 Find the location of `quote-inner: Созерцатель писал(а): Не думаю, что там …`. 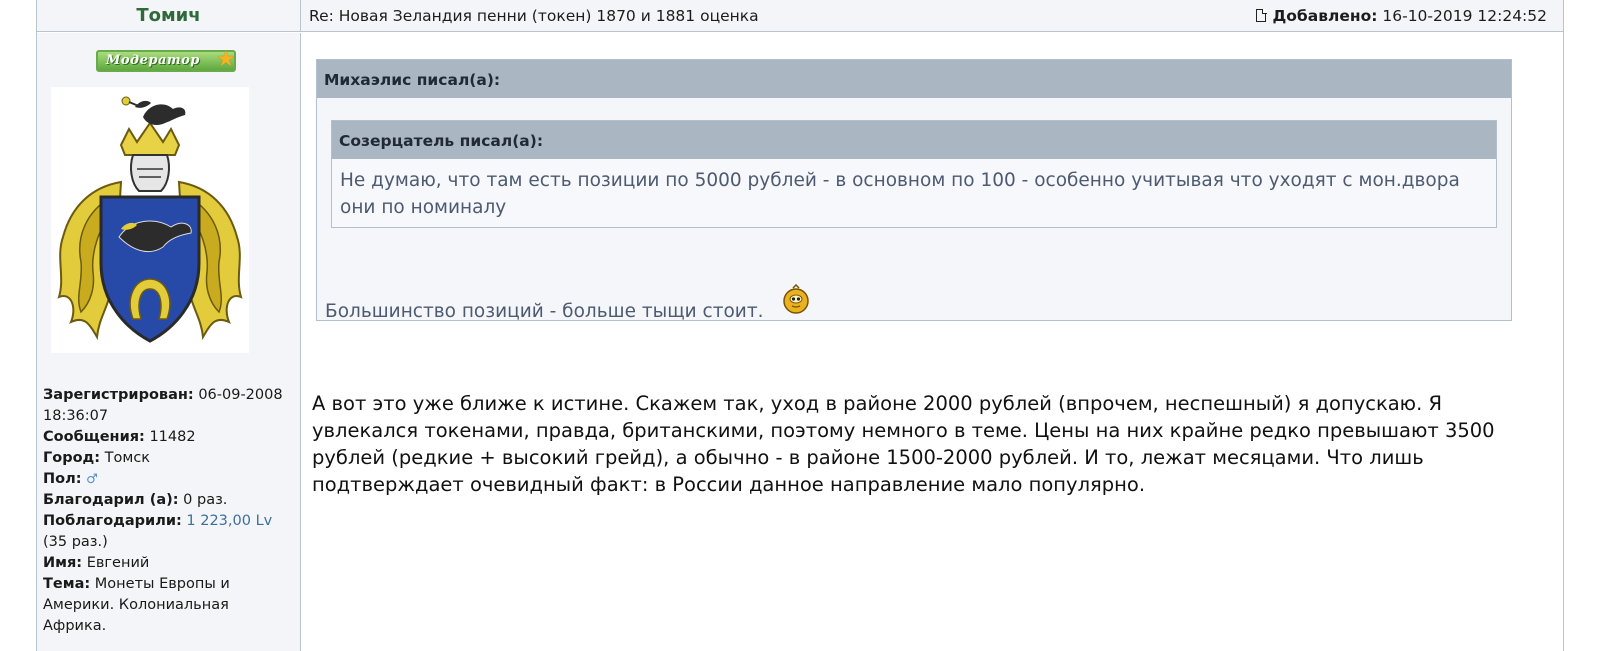

quote-inner: Созерцатель писал(а): Не думаю, что там … is located at coordinates (914, 174).